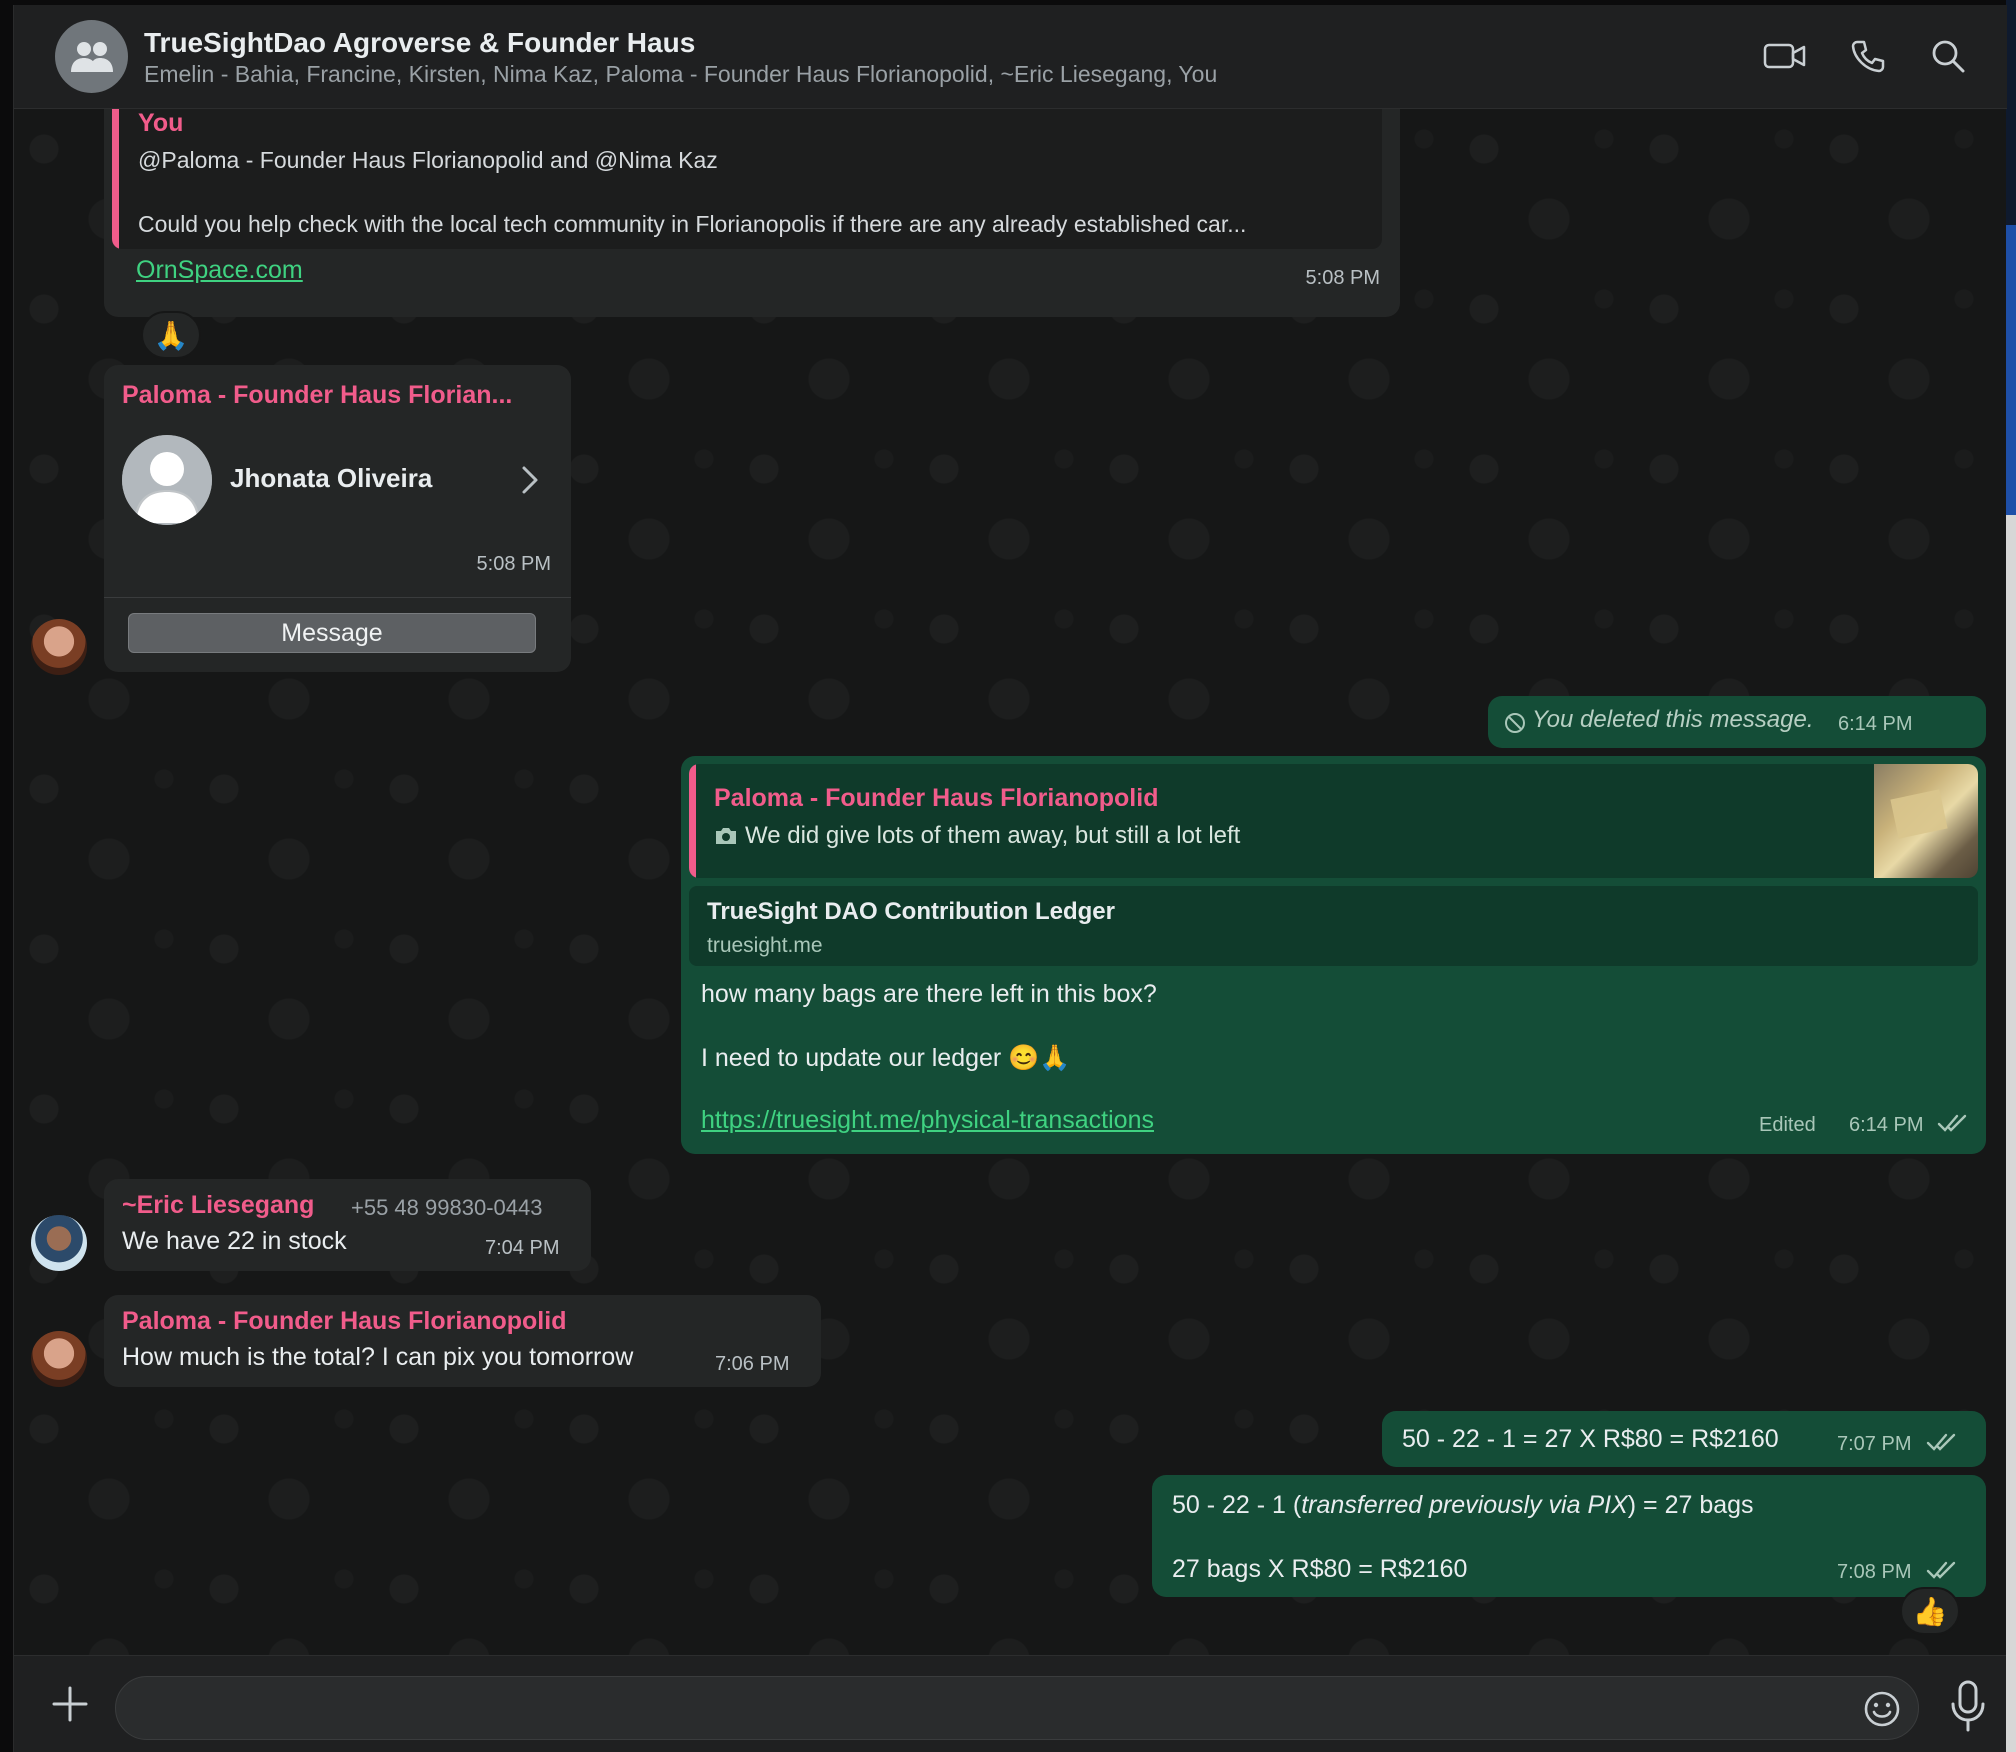  What do you see at coordinates (344, 1321) in the screenshot?
I see `sender-name: Paloma - Founder Haus Florianopolid` at bounding box center [344, 1321].